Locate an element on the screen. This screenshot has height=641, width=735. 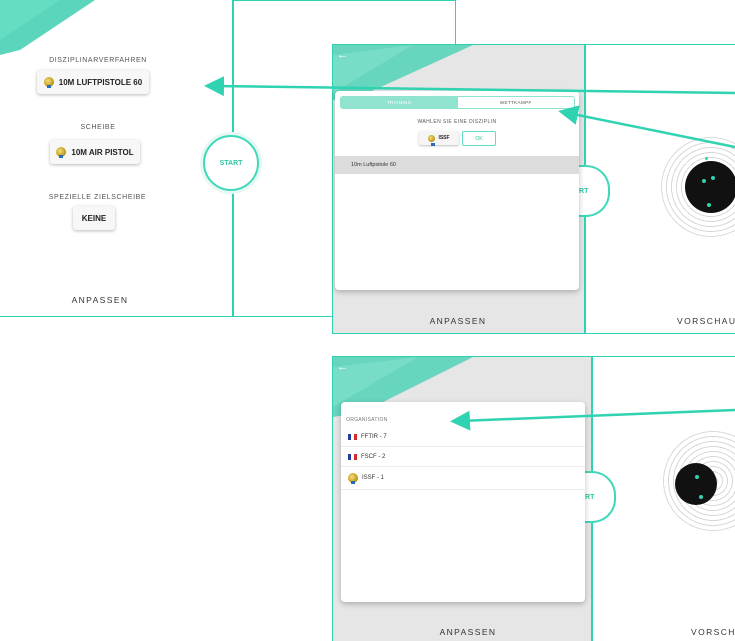
annotation-arrow-organisation is located at coordinates (592, 419).